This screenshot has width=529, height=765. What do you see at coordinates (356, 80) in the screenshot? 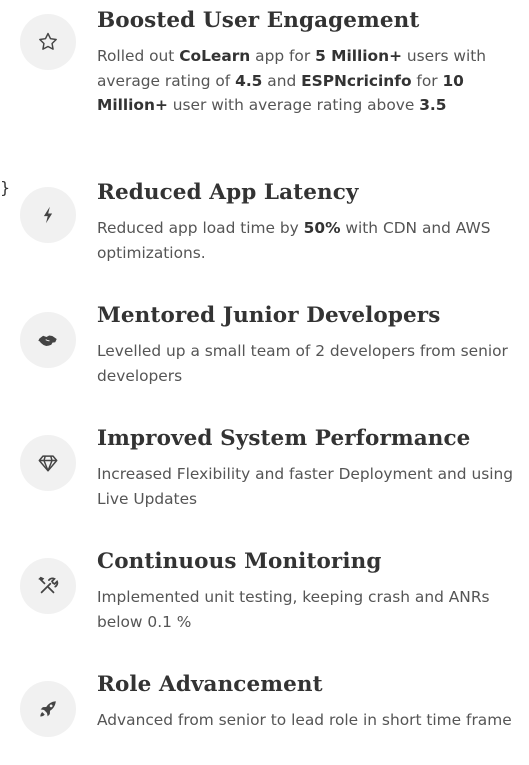
I see `highlight-text: ESPNcricinfo` at bounding box center [356, 80].